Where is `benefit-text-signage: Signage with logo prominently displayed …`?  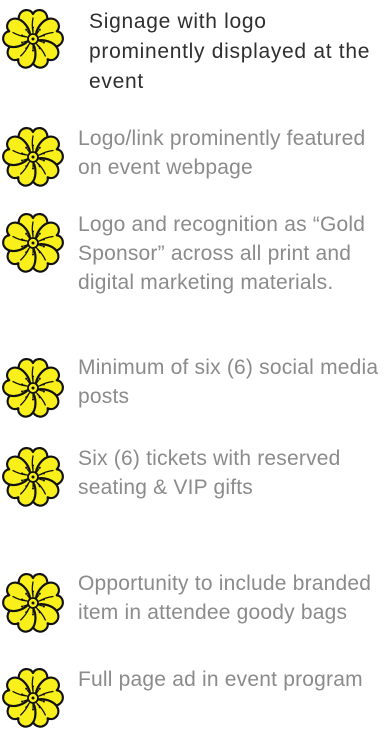 benefit-text-signage: Signage with logo prominently displayed … is located at coordinates (230, 51).